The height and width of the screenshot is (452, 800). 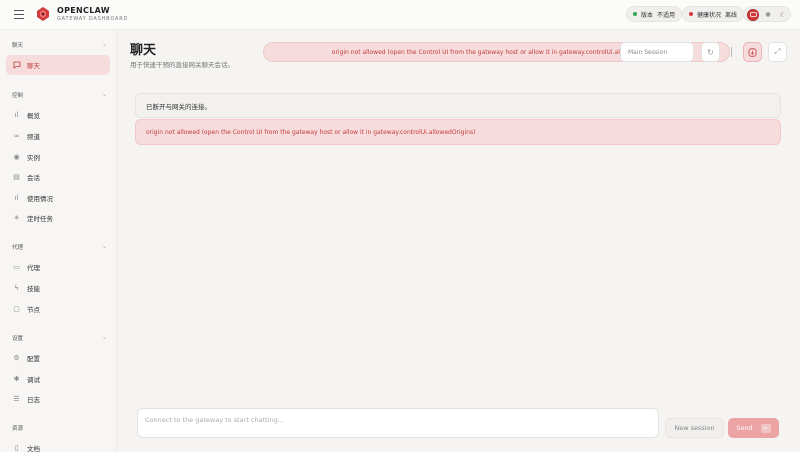 What do you see at coordinates (182, 65) in the screenshot?
I see `page-subtitle: 用于快速干预的直接网关聊天会话。` at bounding box center [182, 65].